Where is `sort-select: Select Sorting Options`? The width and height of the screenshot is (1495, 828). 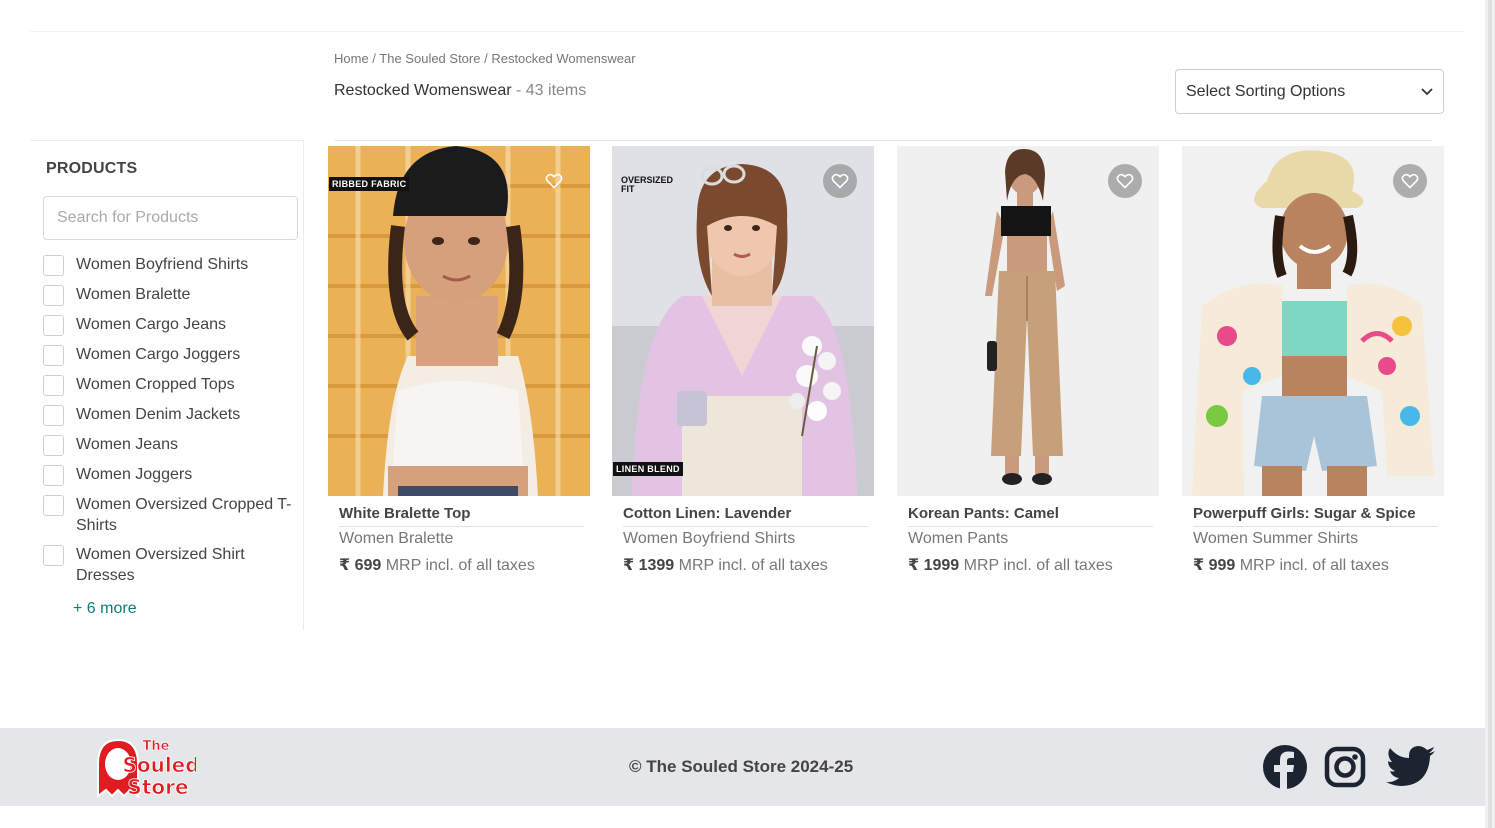 sort-select: Select Sorting Options is located at coordinates (1309, 91).